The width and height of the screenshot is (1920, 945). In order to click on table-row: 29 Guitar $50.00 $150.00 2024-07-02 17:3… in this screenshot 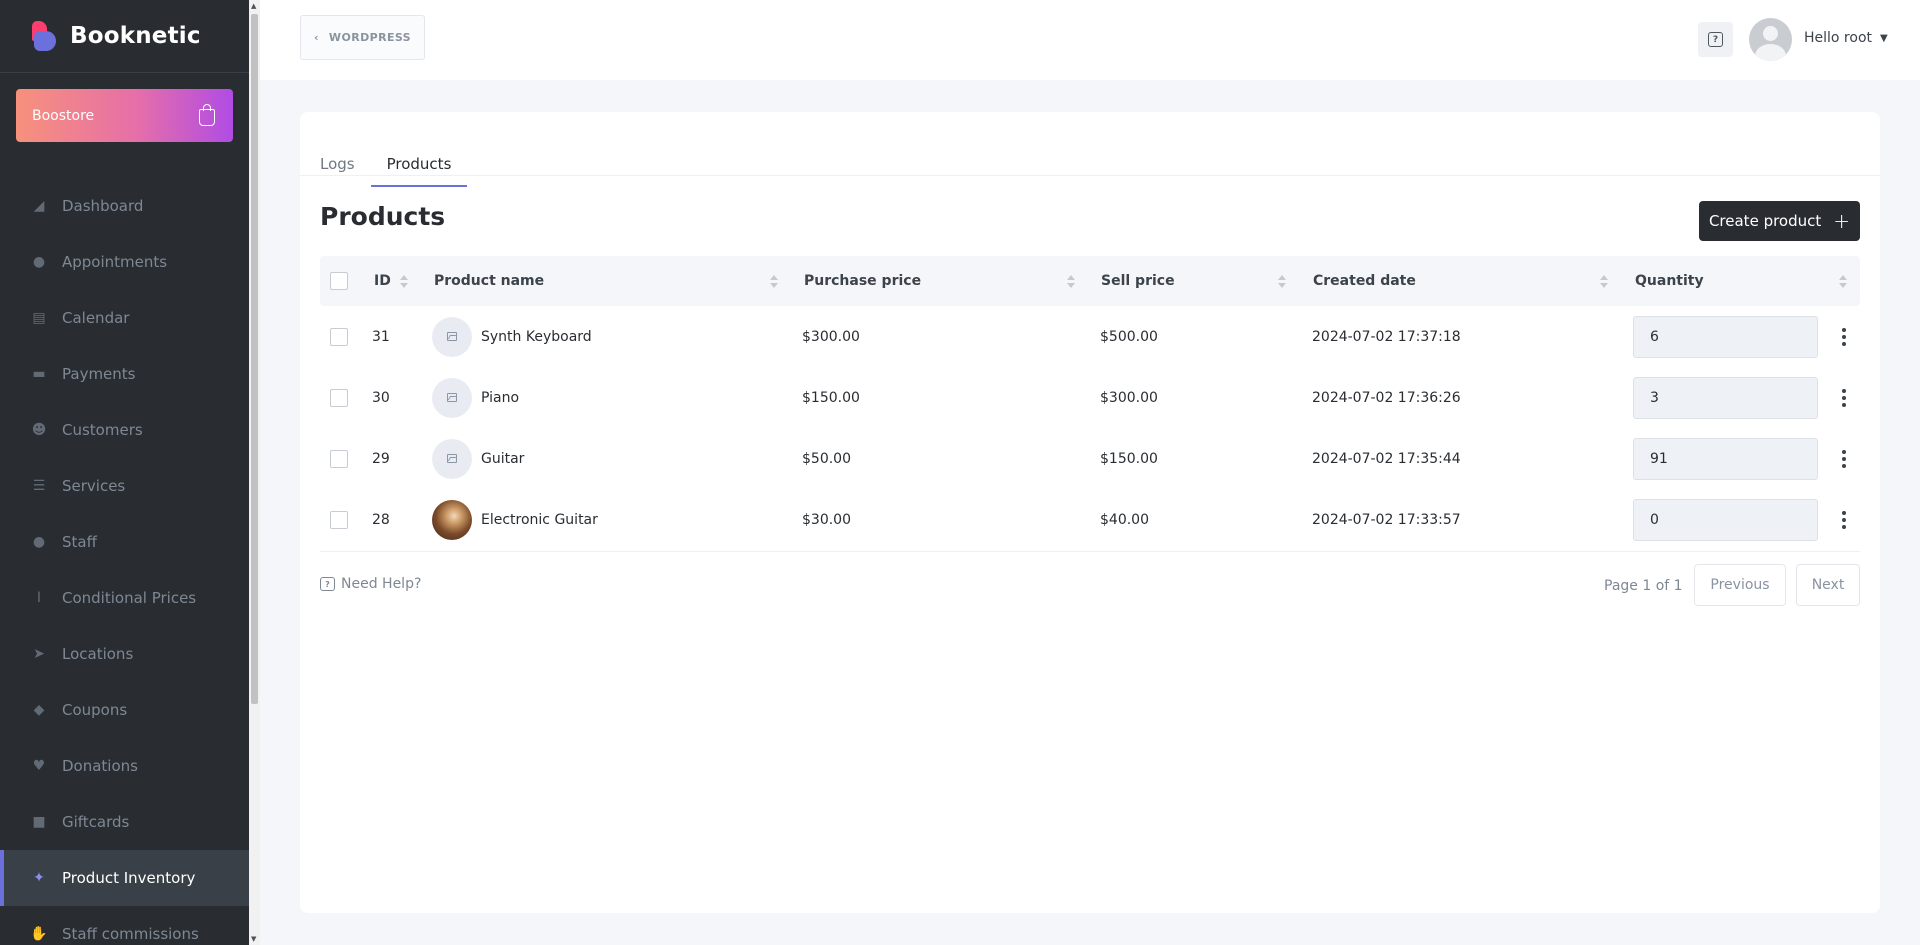, I will do `click(1090, 458)`.